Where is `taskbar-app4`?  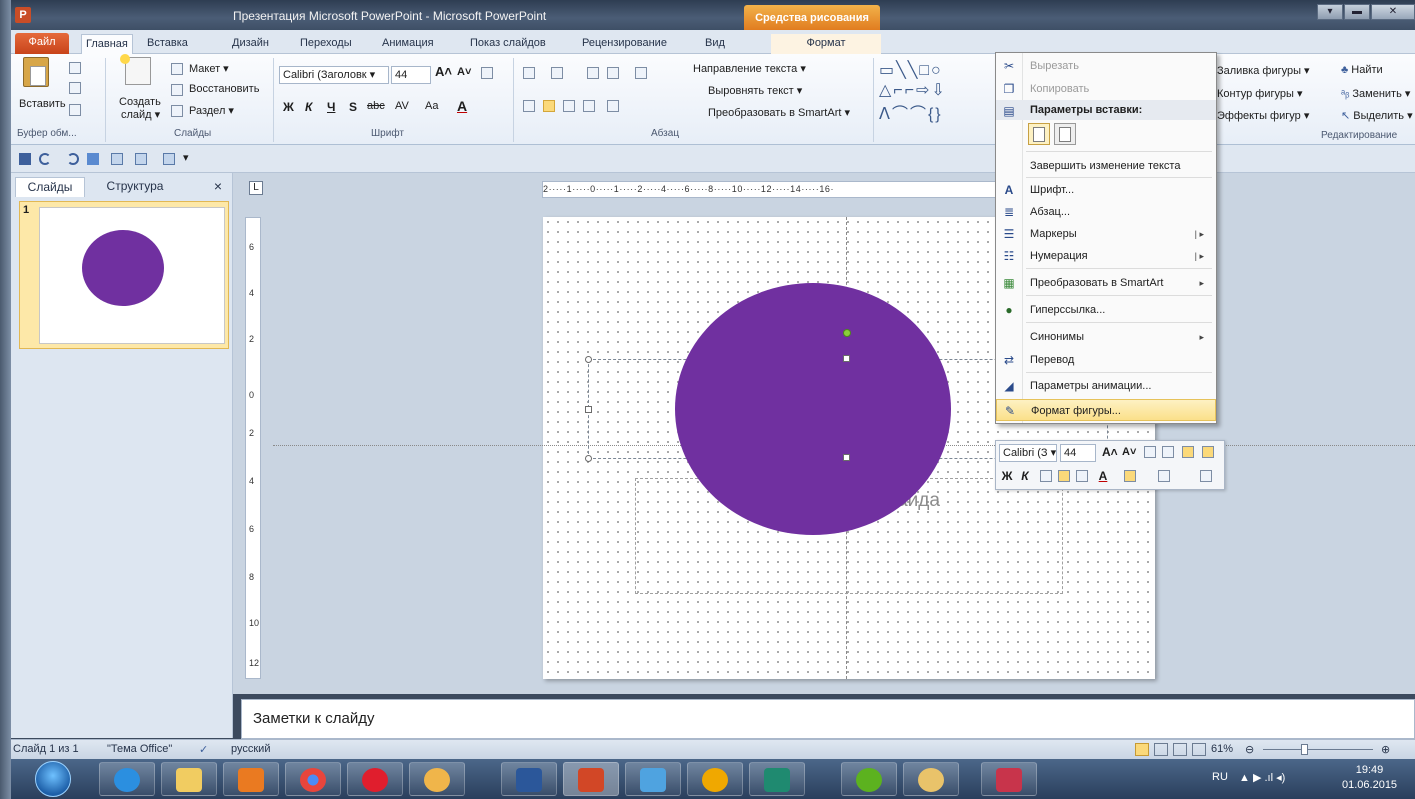 taskbar-app4 is located at coordinates (1009, 779).